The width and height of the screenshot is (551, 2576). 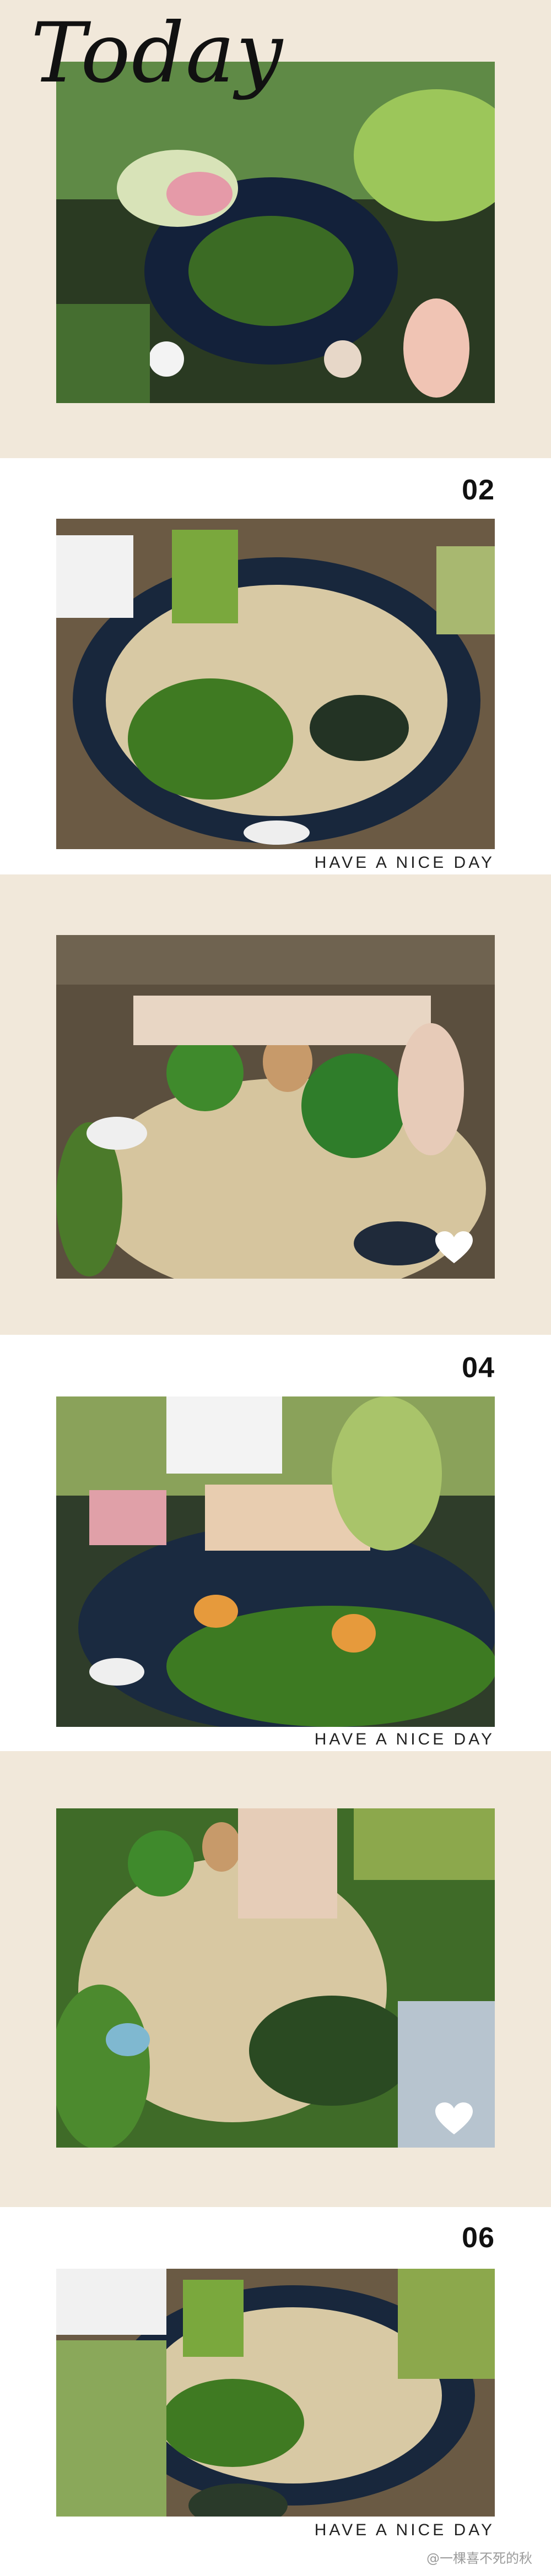 What do you see at coordinates (479, 2238) in the screenshot?
I see `slide-number: 06` at bounding box center [479, 2238].